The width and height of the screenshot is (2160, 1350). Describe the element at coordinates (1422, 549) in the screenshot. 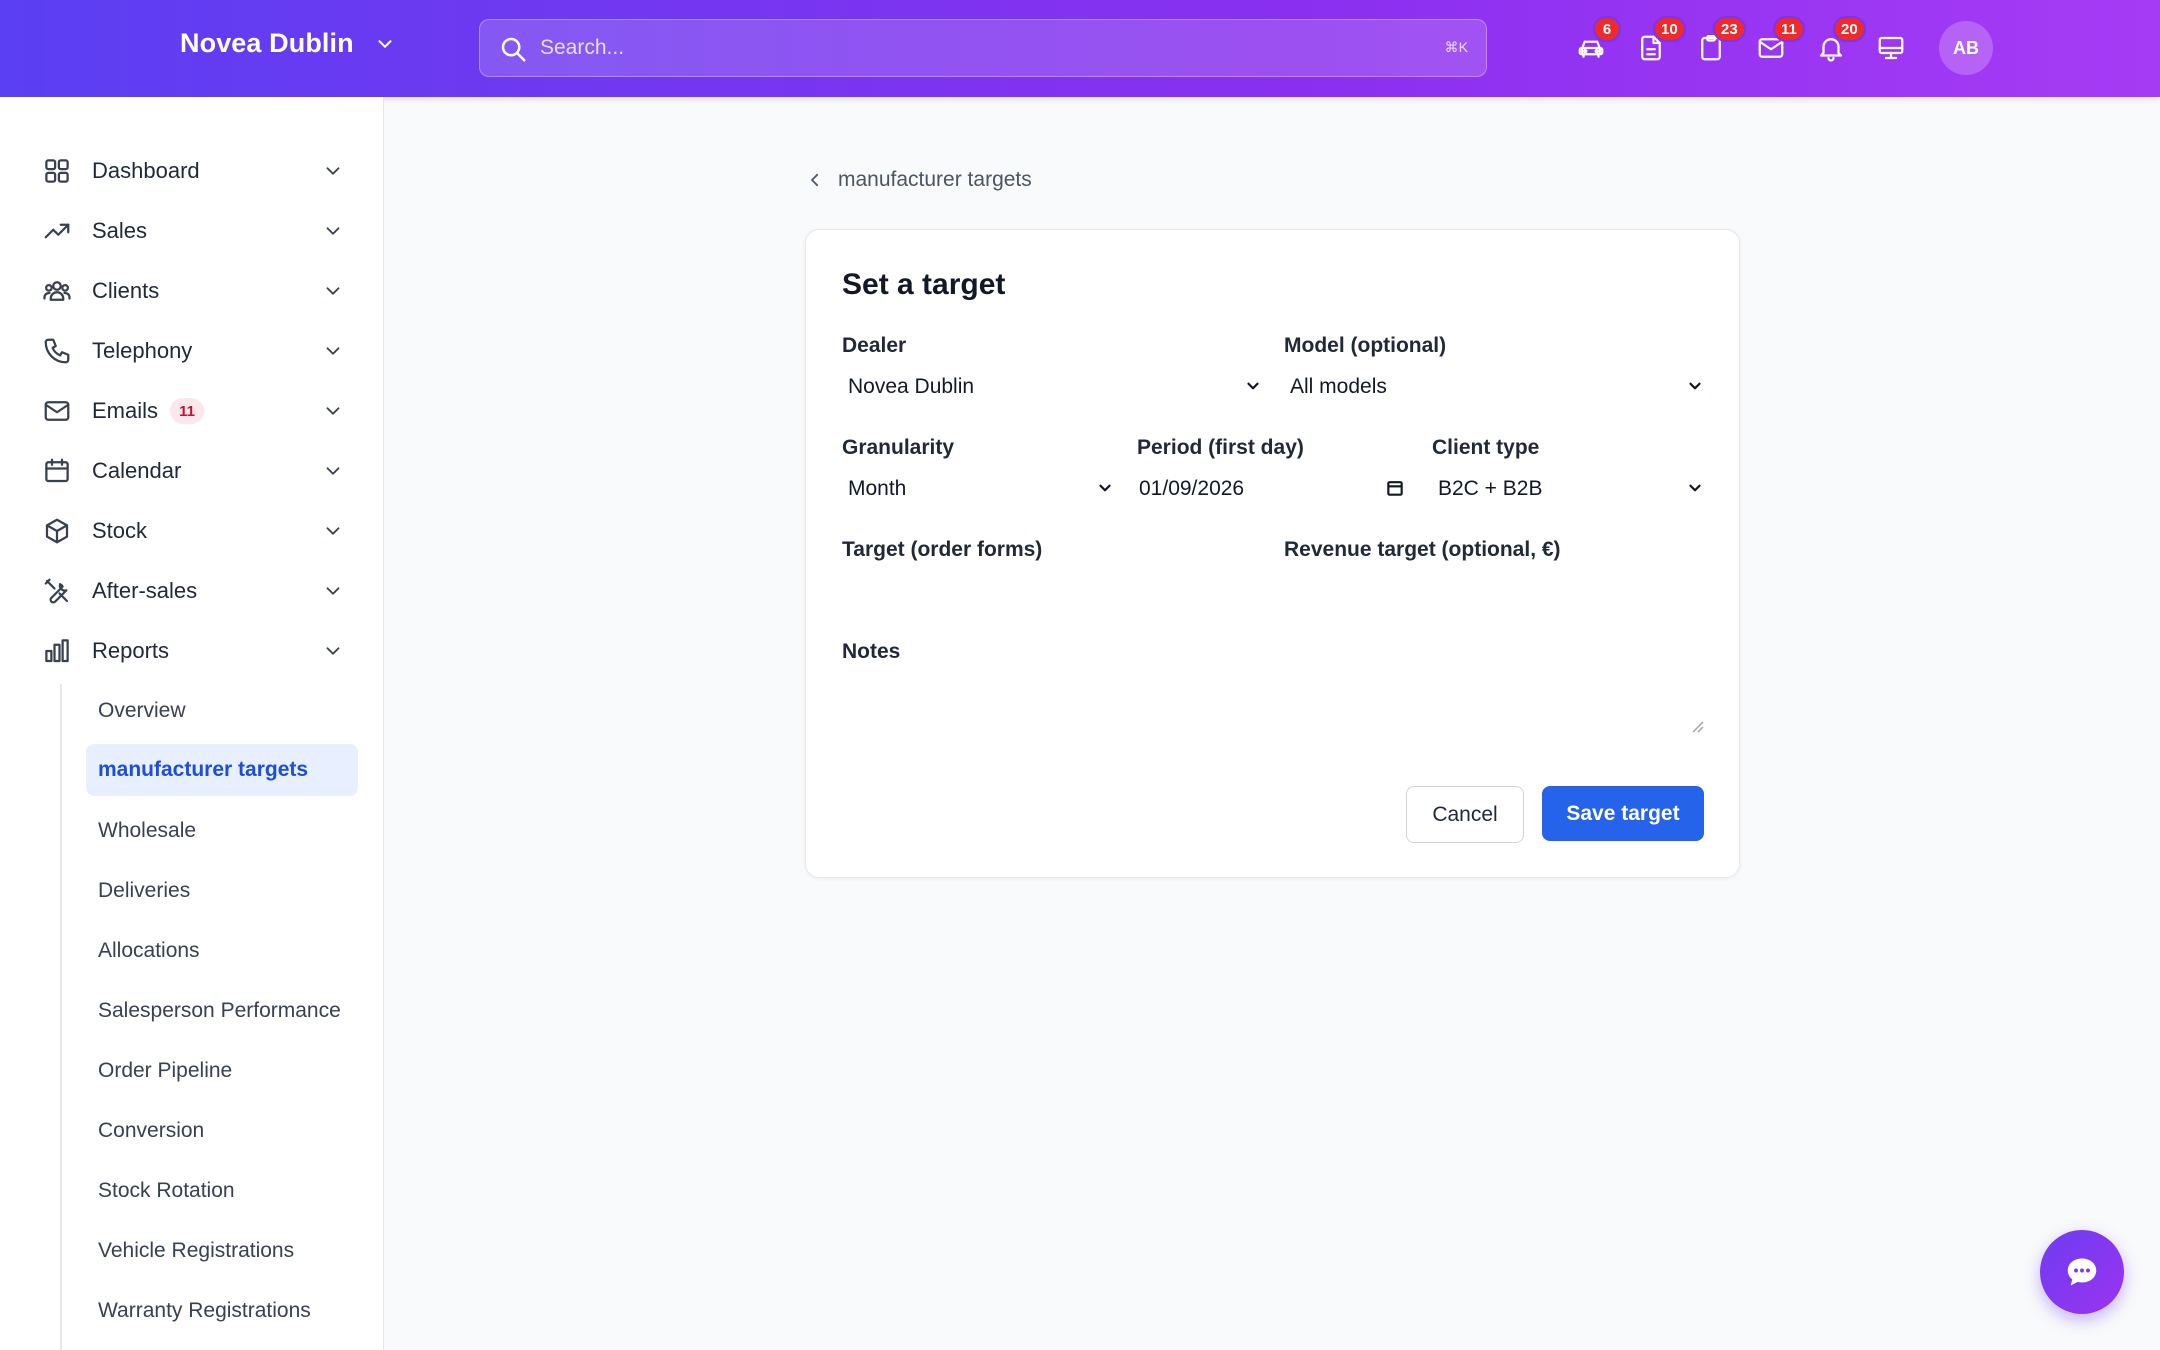

I see `revenue-target-label: Revenue target (optional, €)` at that location.